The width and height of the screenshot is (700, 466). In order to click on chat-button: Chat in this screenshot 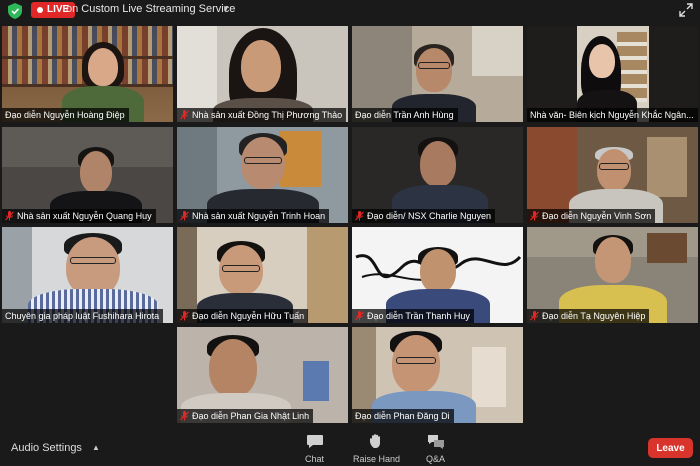, I will do `click(314, 449)`.